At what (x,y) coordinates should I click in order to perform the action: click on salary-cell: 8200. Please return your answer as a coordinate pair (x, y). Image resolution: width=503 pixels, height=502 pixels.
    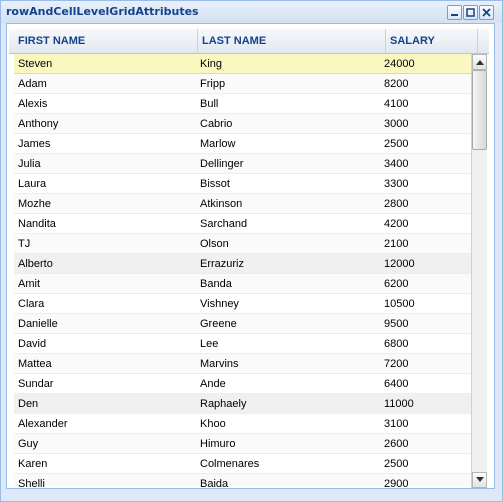
    Looking at the image, I should click on (396, 84).